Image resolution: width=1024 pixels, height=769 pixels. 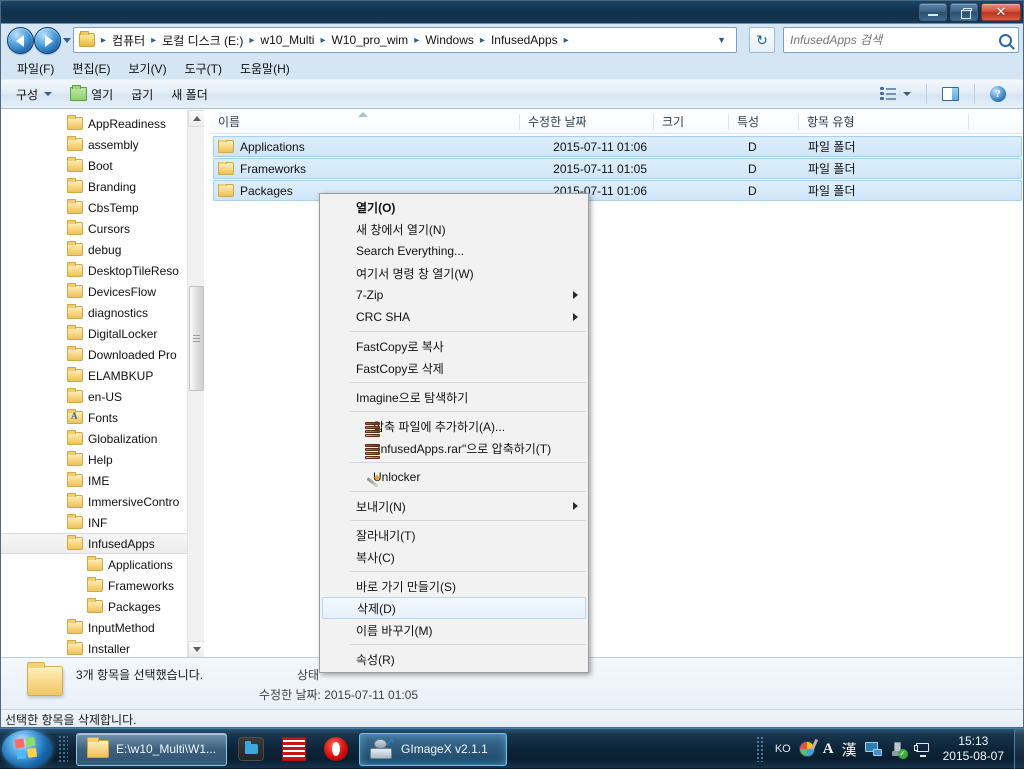 What do you see at coordinates (762, 40) in the screenshot?
I see `refresh-button: ↻` at bounding box center [762, 40].